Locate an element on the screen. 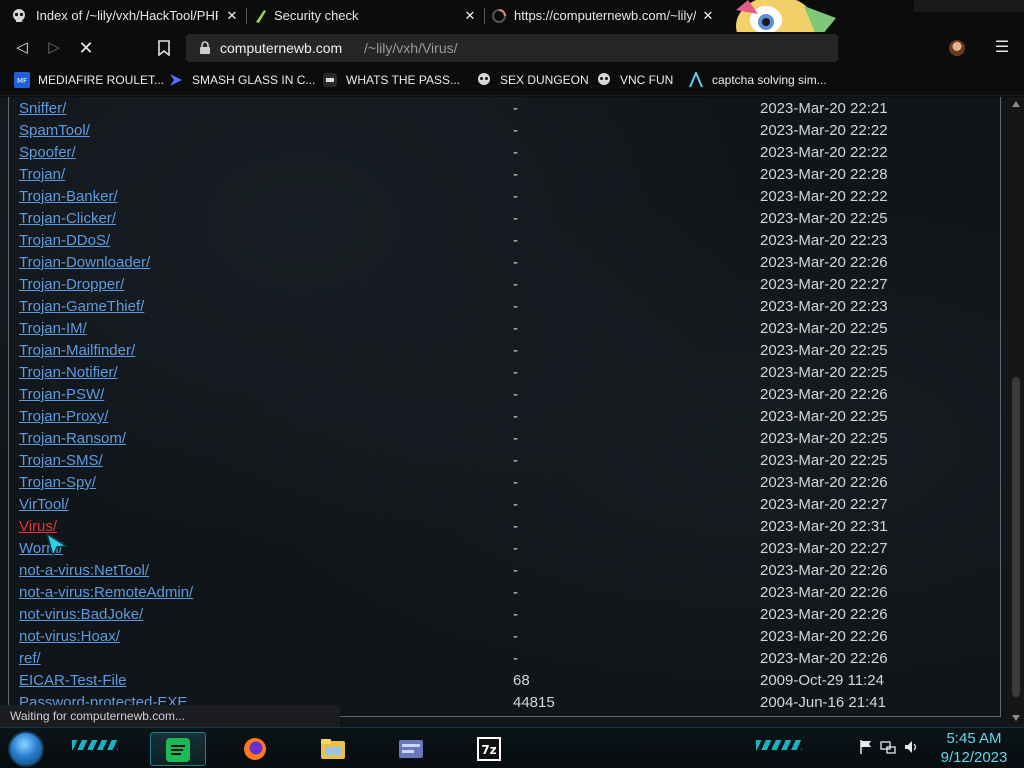  table-row: Sniffer/ - 2023-Mar-20 22:21 is located at coordinates (469, 109).